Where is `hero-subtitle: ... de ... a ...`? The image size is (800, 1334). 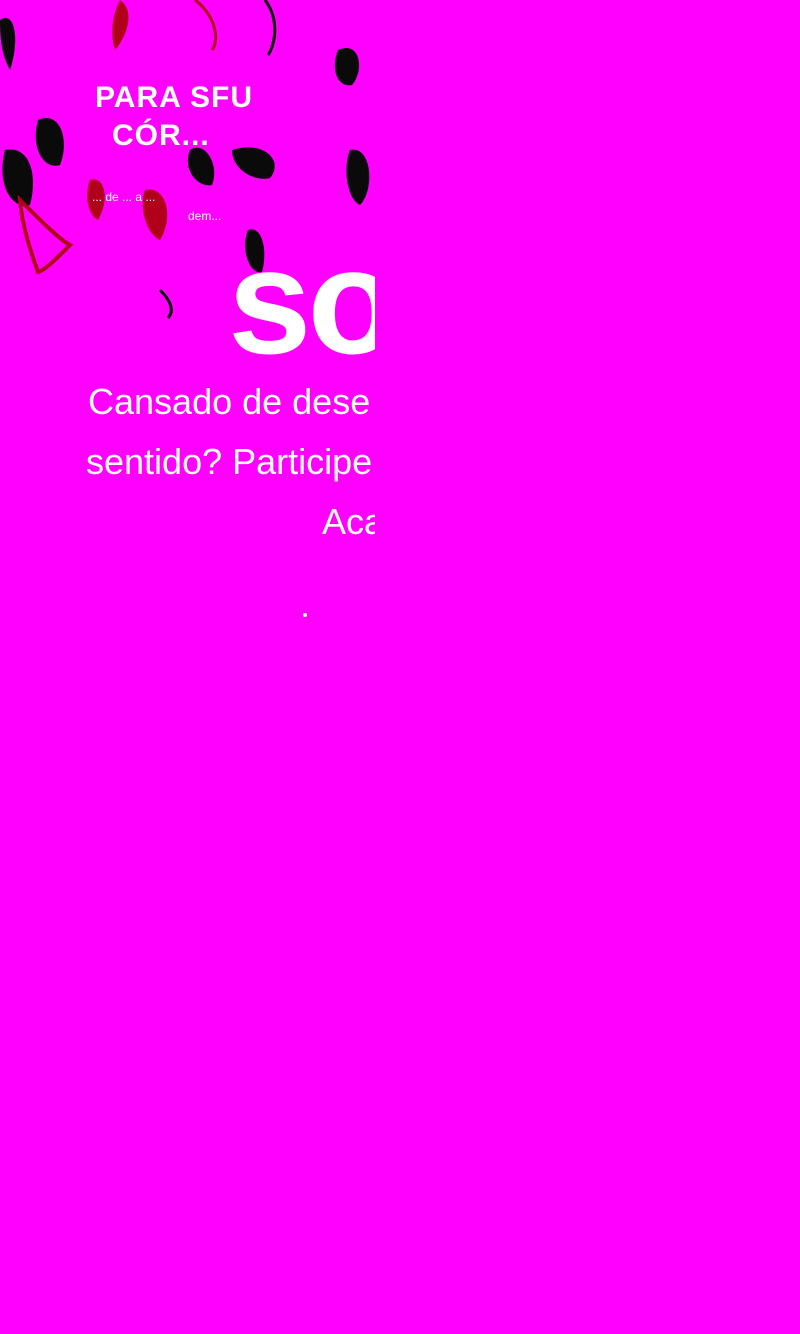 hero-subtitle: ... de ... a ... is located at coordinates (124, 197).